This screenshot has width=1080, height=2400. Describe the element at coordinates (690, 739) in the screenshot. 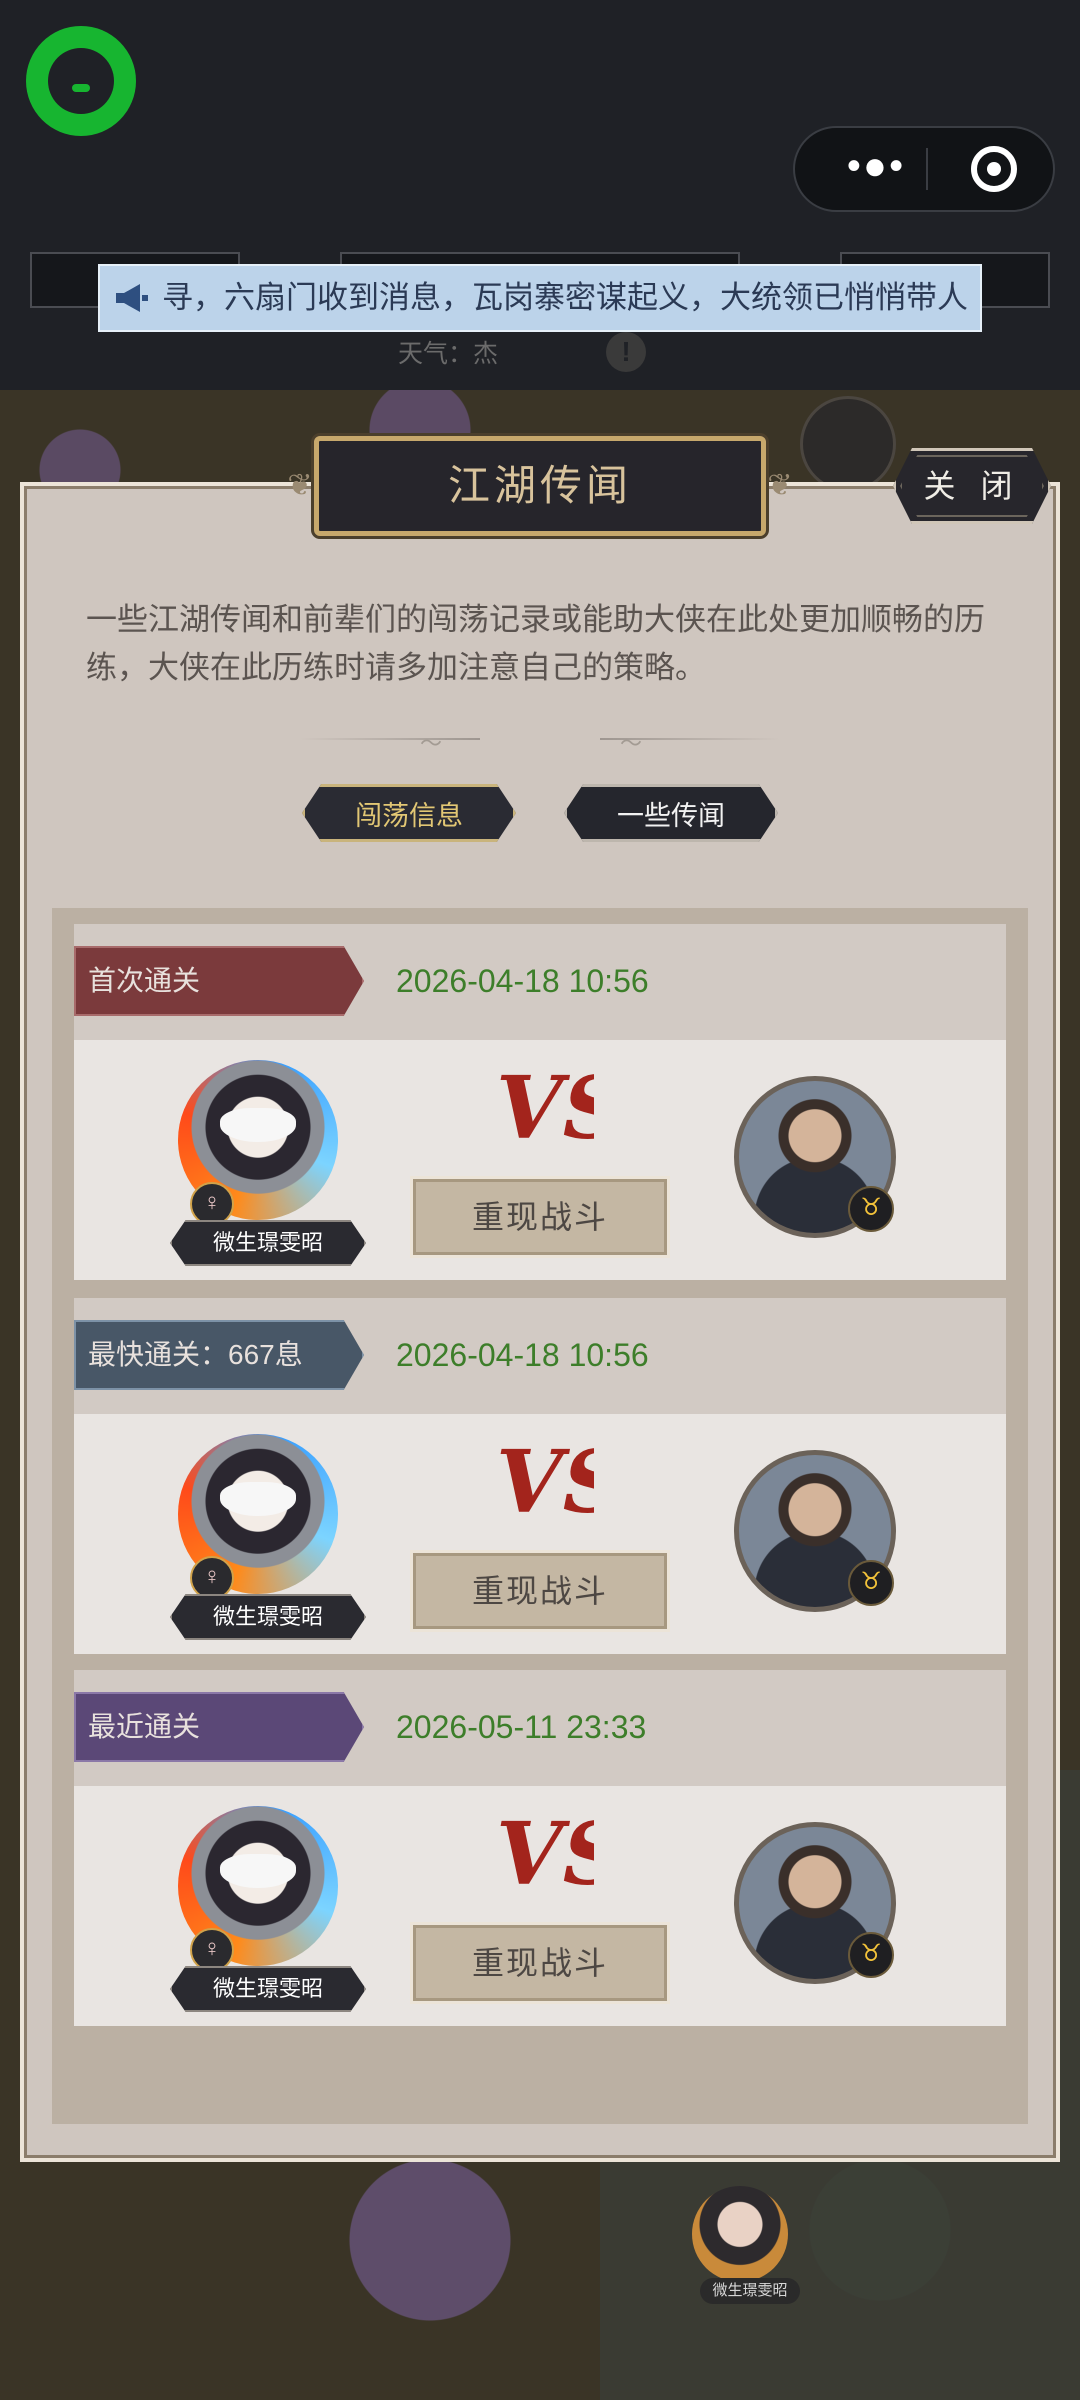

I see `divider-right` at that location.